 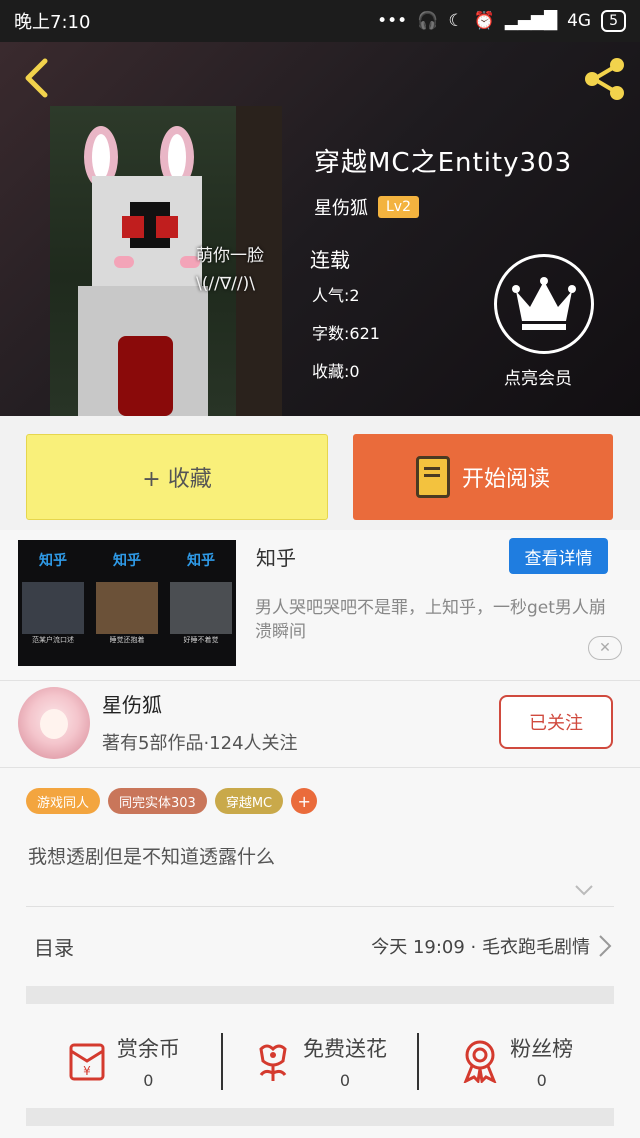 I want to click on share-icon, so click(x=604, y=79).